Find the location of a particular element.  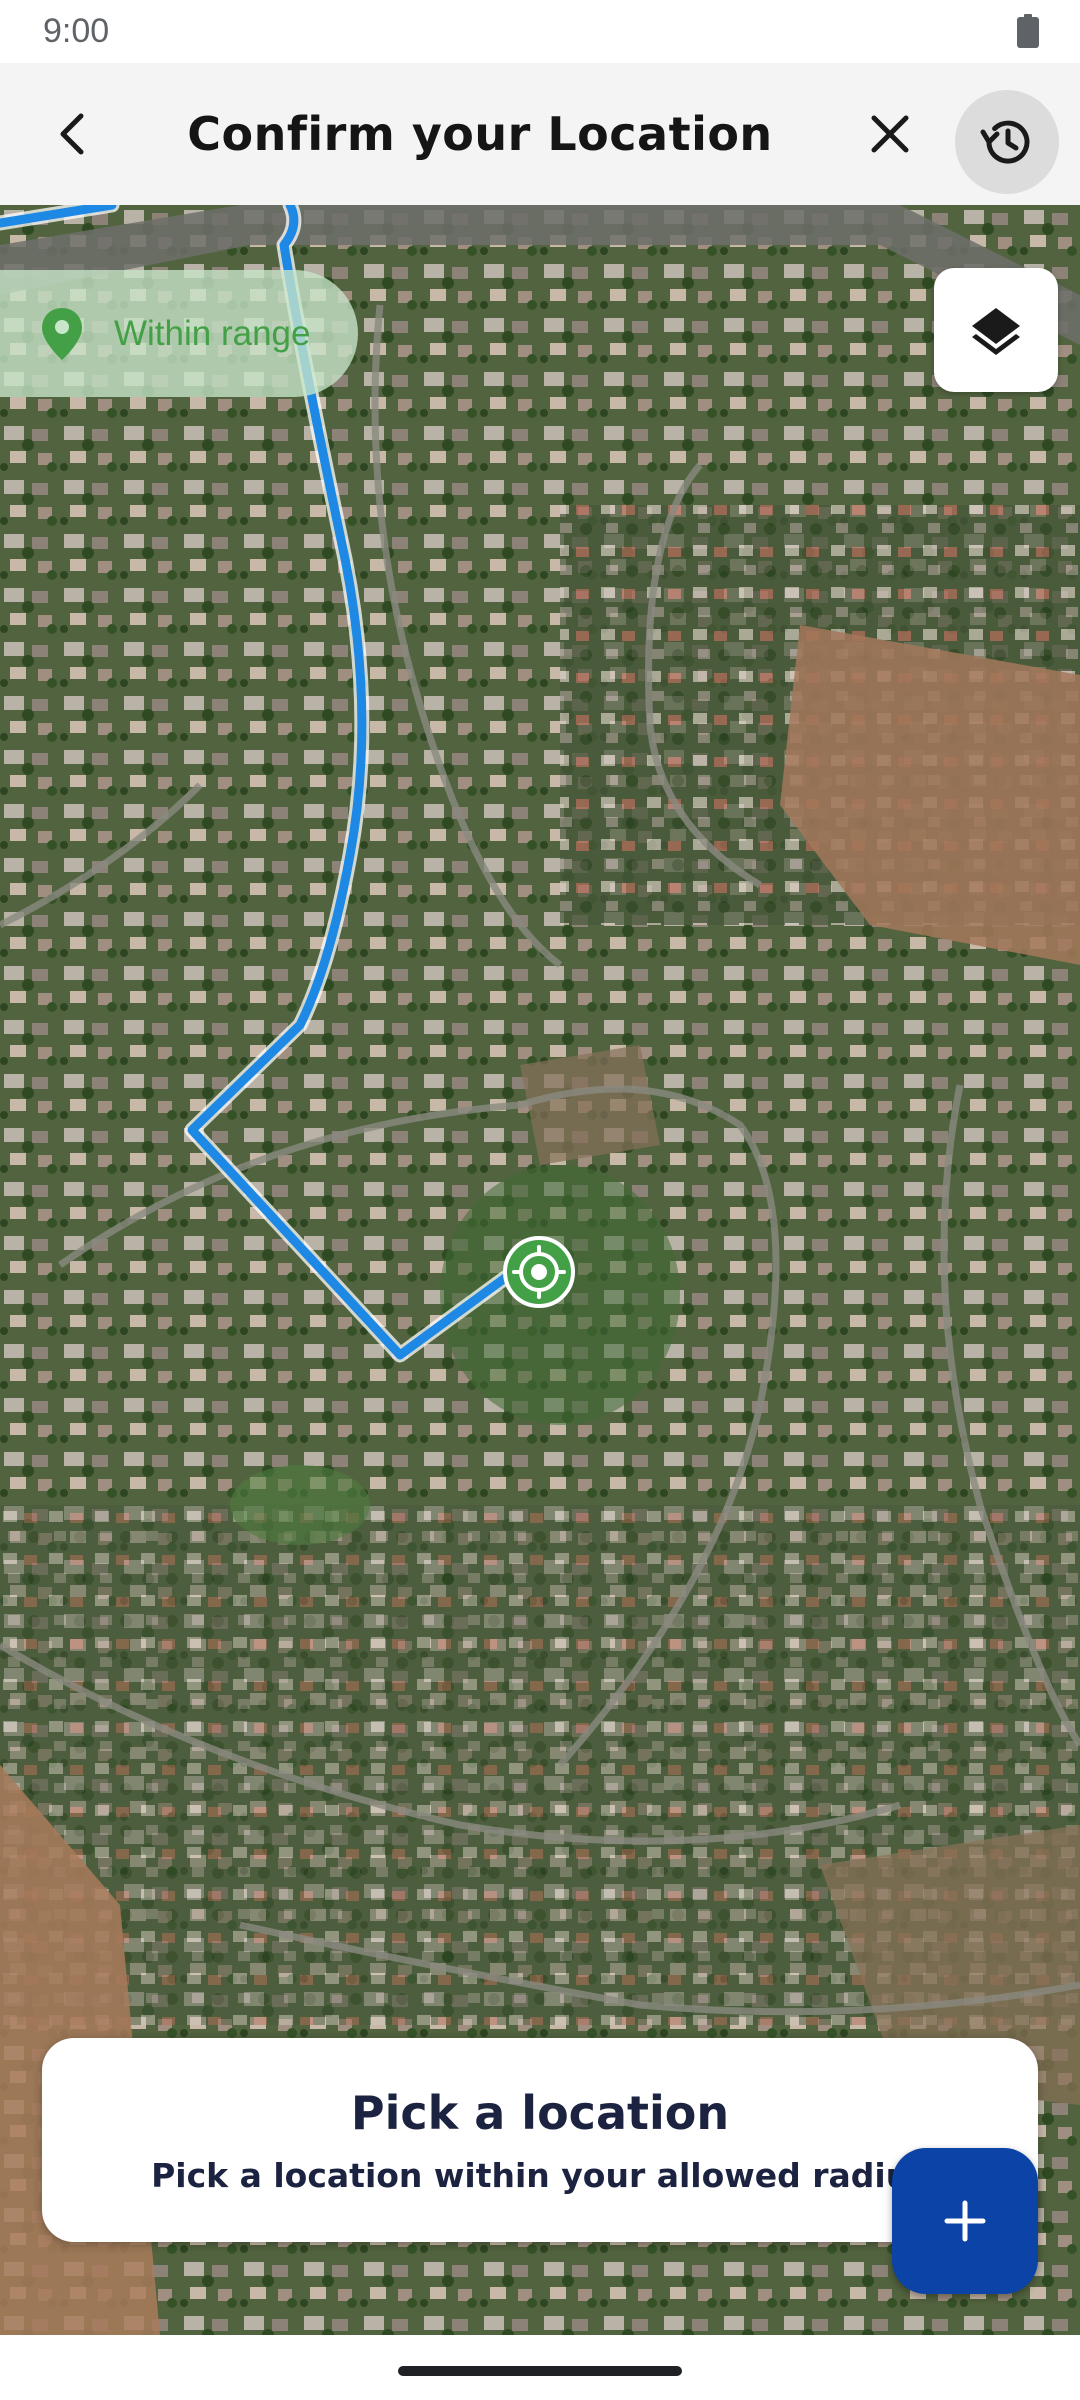

navigation-bar is located at coordinates (540, 2367).